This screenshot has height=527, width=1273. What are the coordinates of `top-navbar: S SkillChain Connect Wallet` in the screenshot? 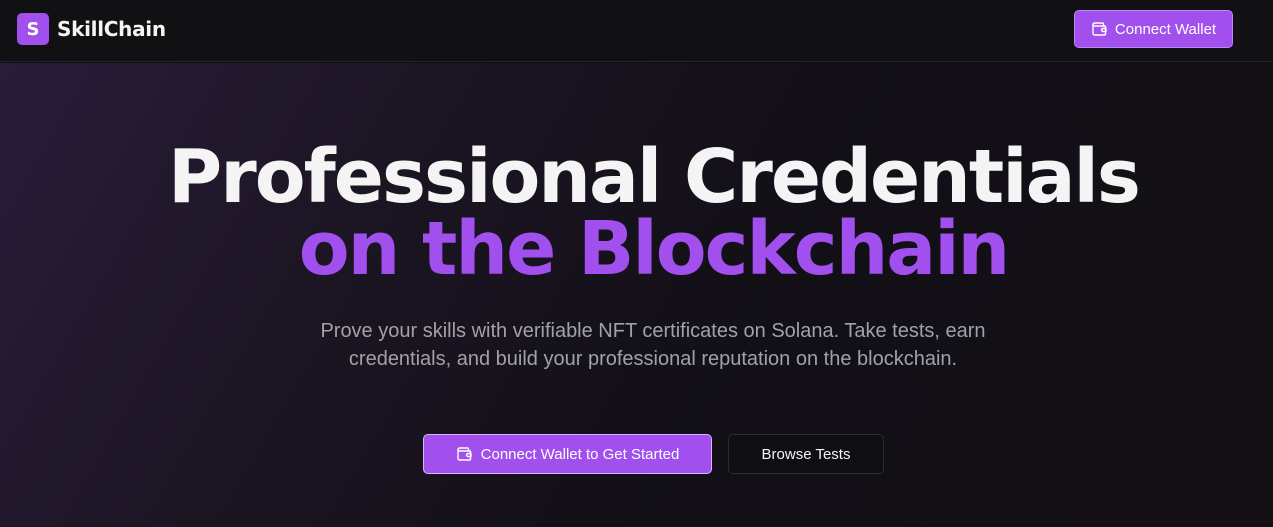 It's located at (636, 31).